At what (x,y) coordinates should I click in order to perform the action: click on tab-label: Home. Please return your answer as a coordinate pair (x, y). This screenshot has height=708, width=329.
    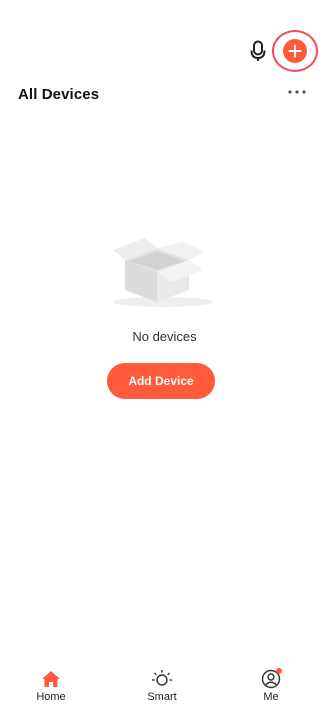
    Looking at the image, I should click on (51, 697).